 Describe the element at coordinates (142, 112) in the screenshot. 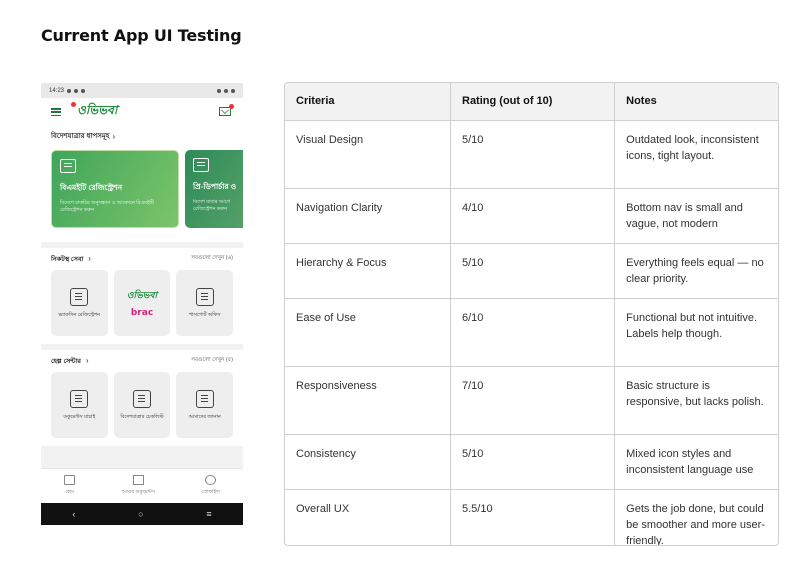

I see `app-header: ওভিভবা` at that location.